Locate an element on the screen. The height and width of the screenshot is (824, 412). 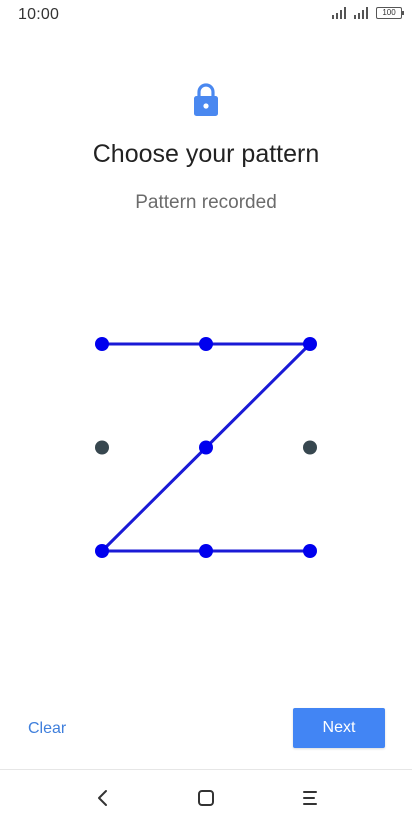
square-icon is located at coordinates (206, 798).